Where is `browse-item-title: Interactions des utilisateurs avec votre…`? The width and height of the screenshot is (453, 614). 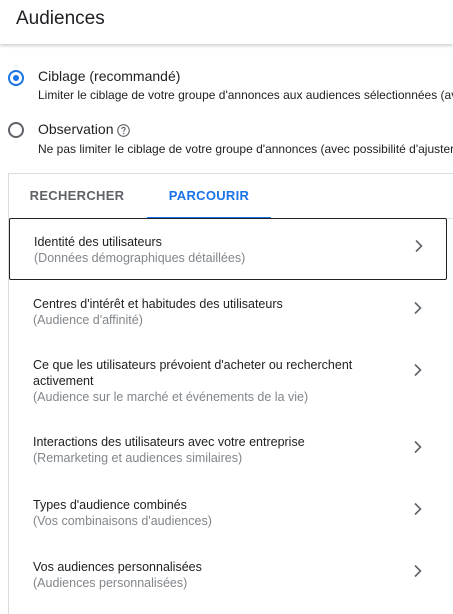
browse-item-title: Interactions des utilisateurs avec votre… is located at coordinates (169, 442).